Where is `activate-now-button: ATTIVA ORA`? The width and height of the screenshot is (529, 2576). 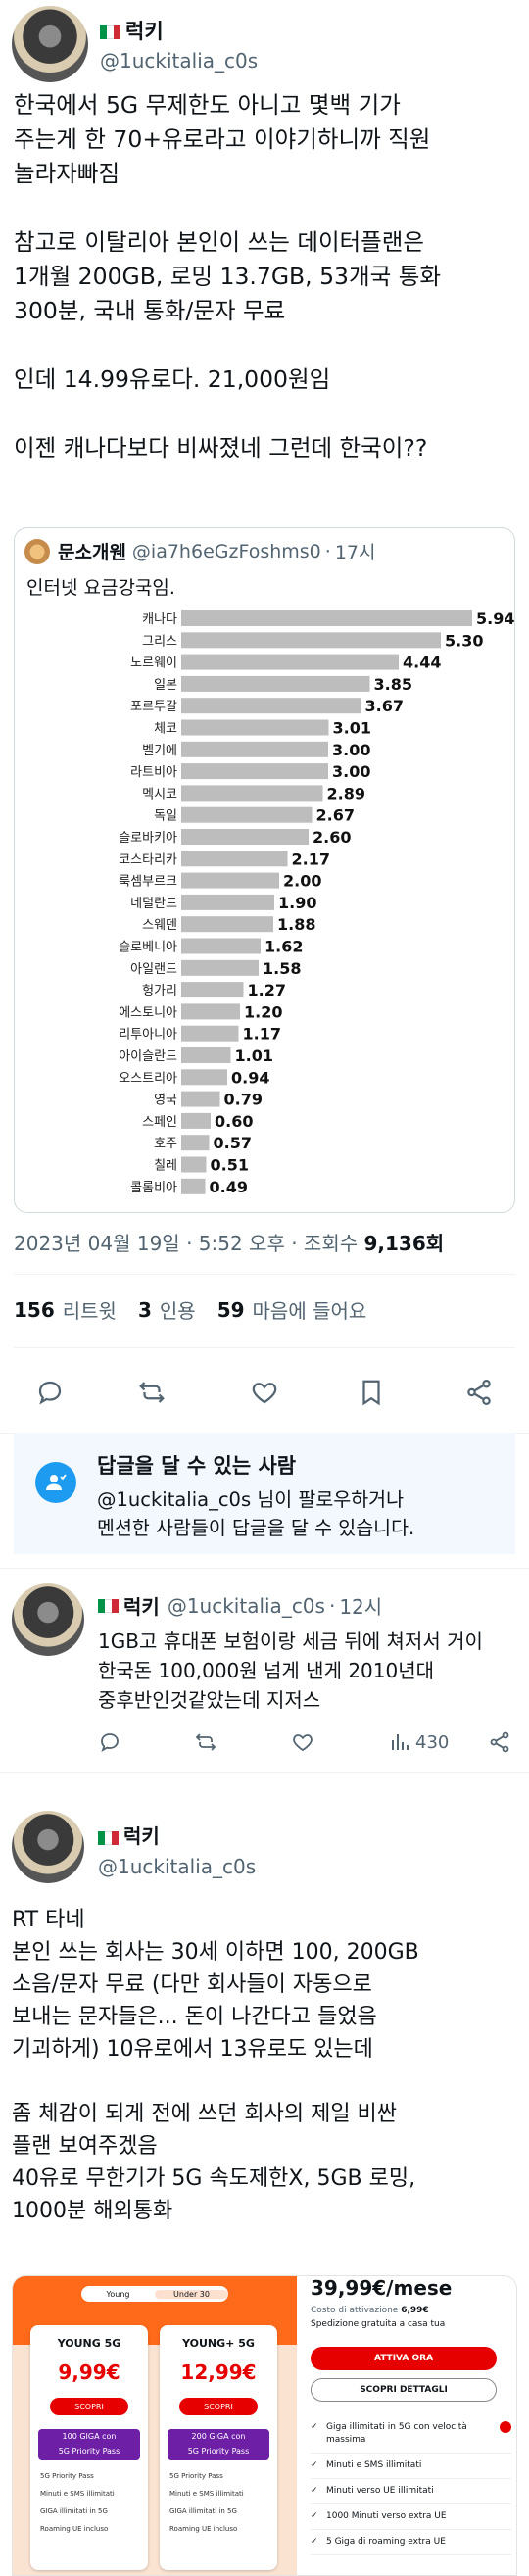 activate-now-button: ATTIVA ORA is located at coordinates (404, 2358).